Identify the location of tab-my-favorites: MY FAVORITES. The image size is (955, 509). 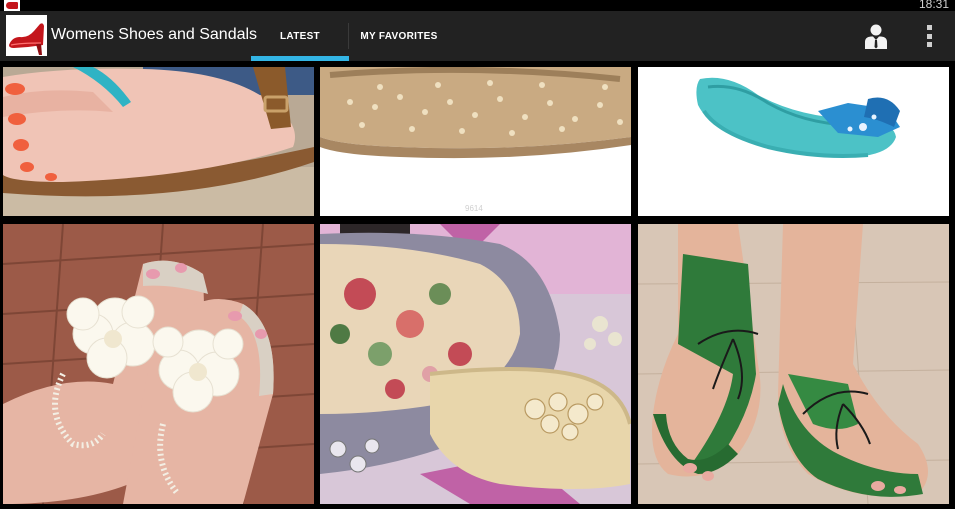
(399, 36).